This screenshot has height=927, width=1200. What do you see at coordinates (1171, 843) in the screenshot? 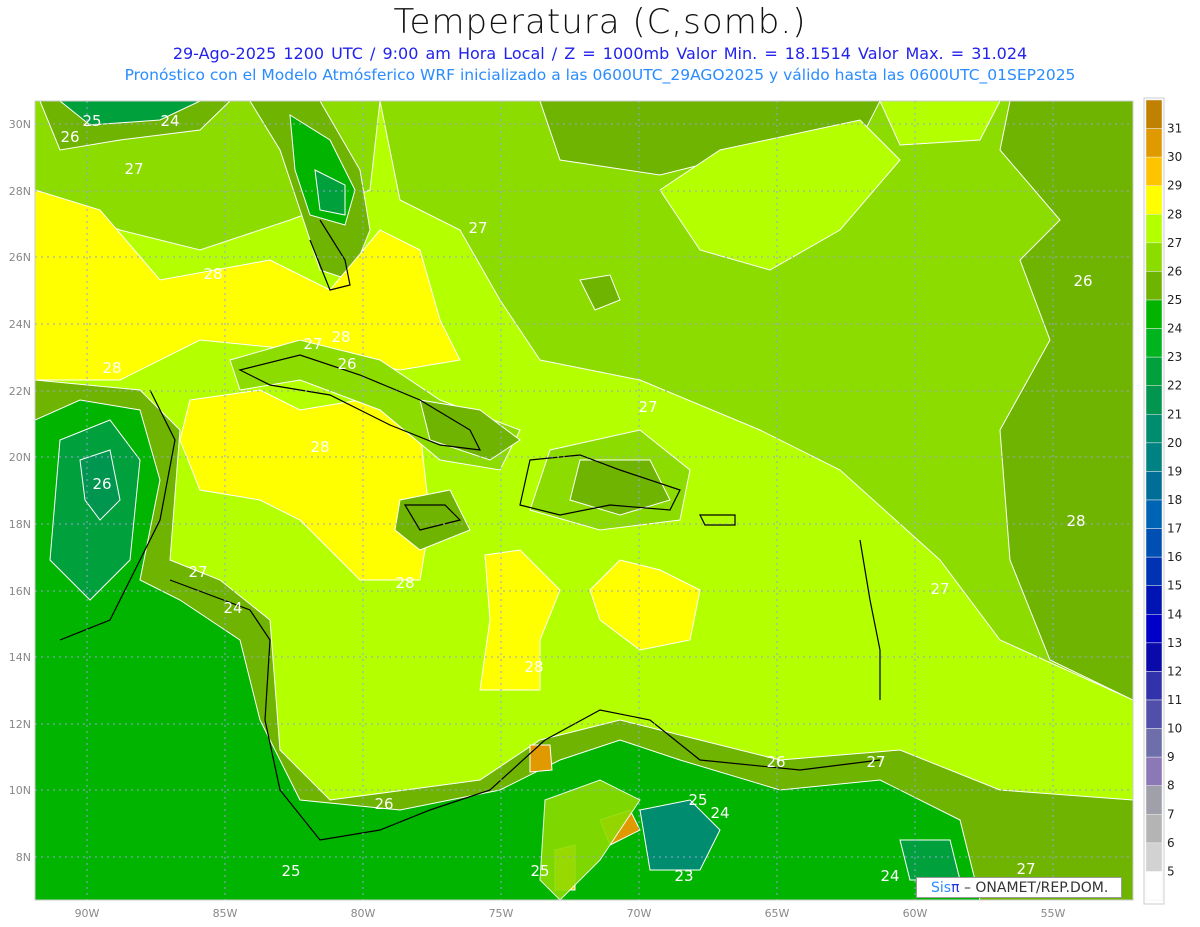
I see `colorbar-label: 6` at bounding box center [1171, 843].